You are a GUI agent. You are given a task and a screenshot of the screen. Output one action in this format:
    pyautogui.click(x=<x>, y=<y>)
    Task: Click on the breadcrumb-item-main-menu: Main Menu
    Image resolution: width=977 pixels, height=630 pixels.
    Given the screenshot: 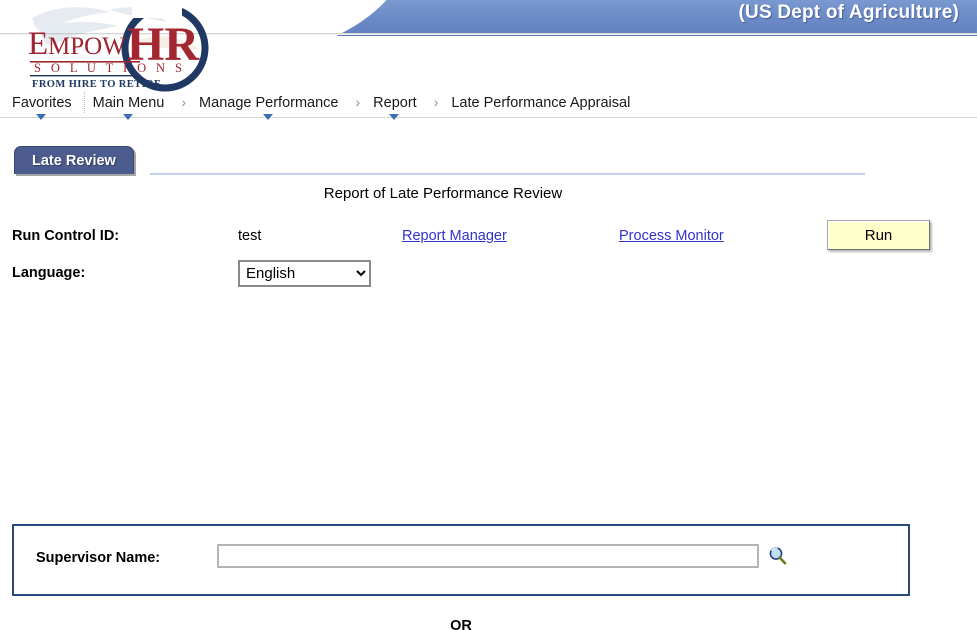 What is the action you would take?
    pyautogui.click(x=131, y=106)
    